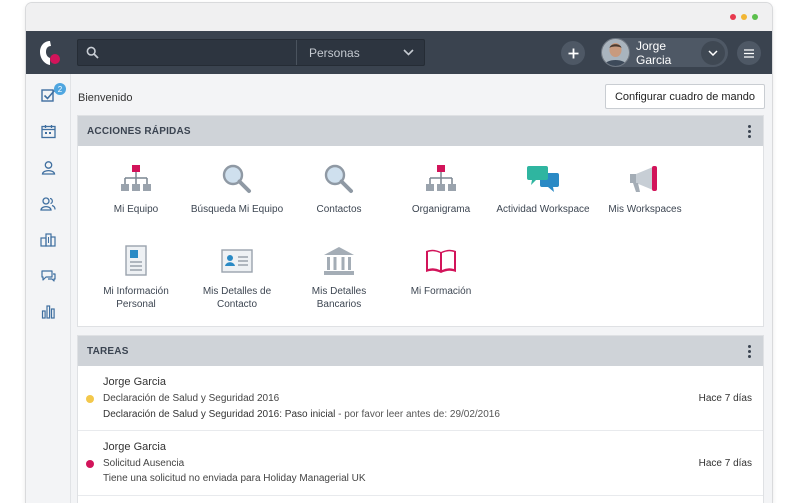 The image size is (800, 503). I want to click on hamburger-icon, so click(749, 53).